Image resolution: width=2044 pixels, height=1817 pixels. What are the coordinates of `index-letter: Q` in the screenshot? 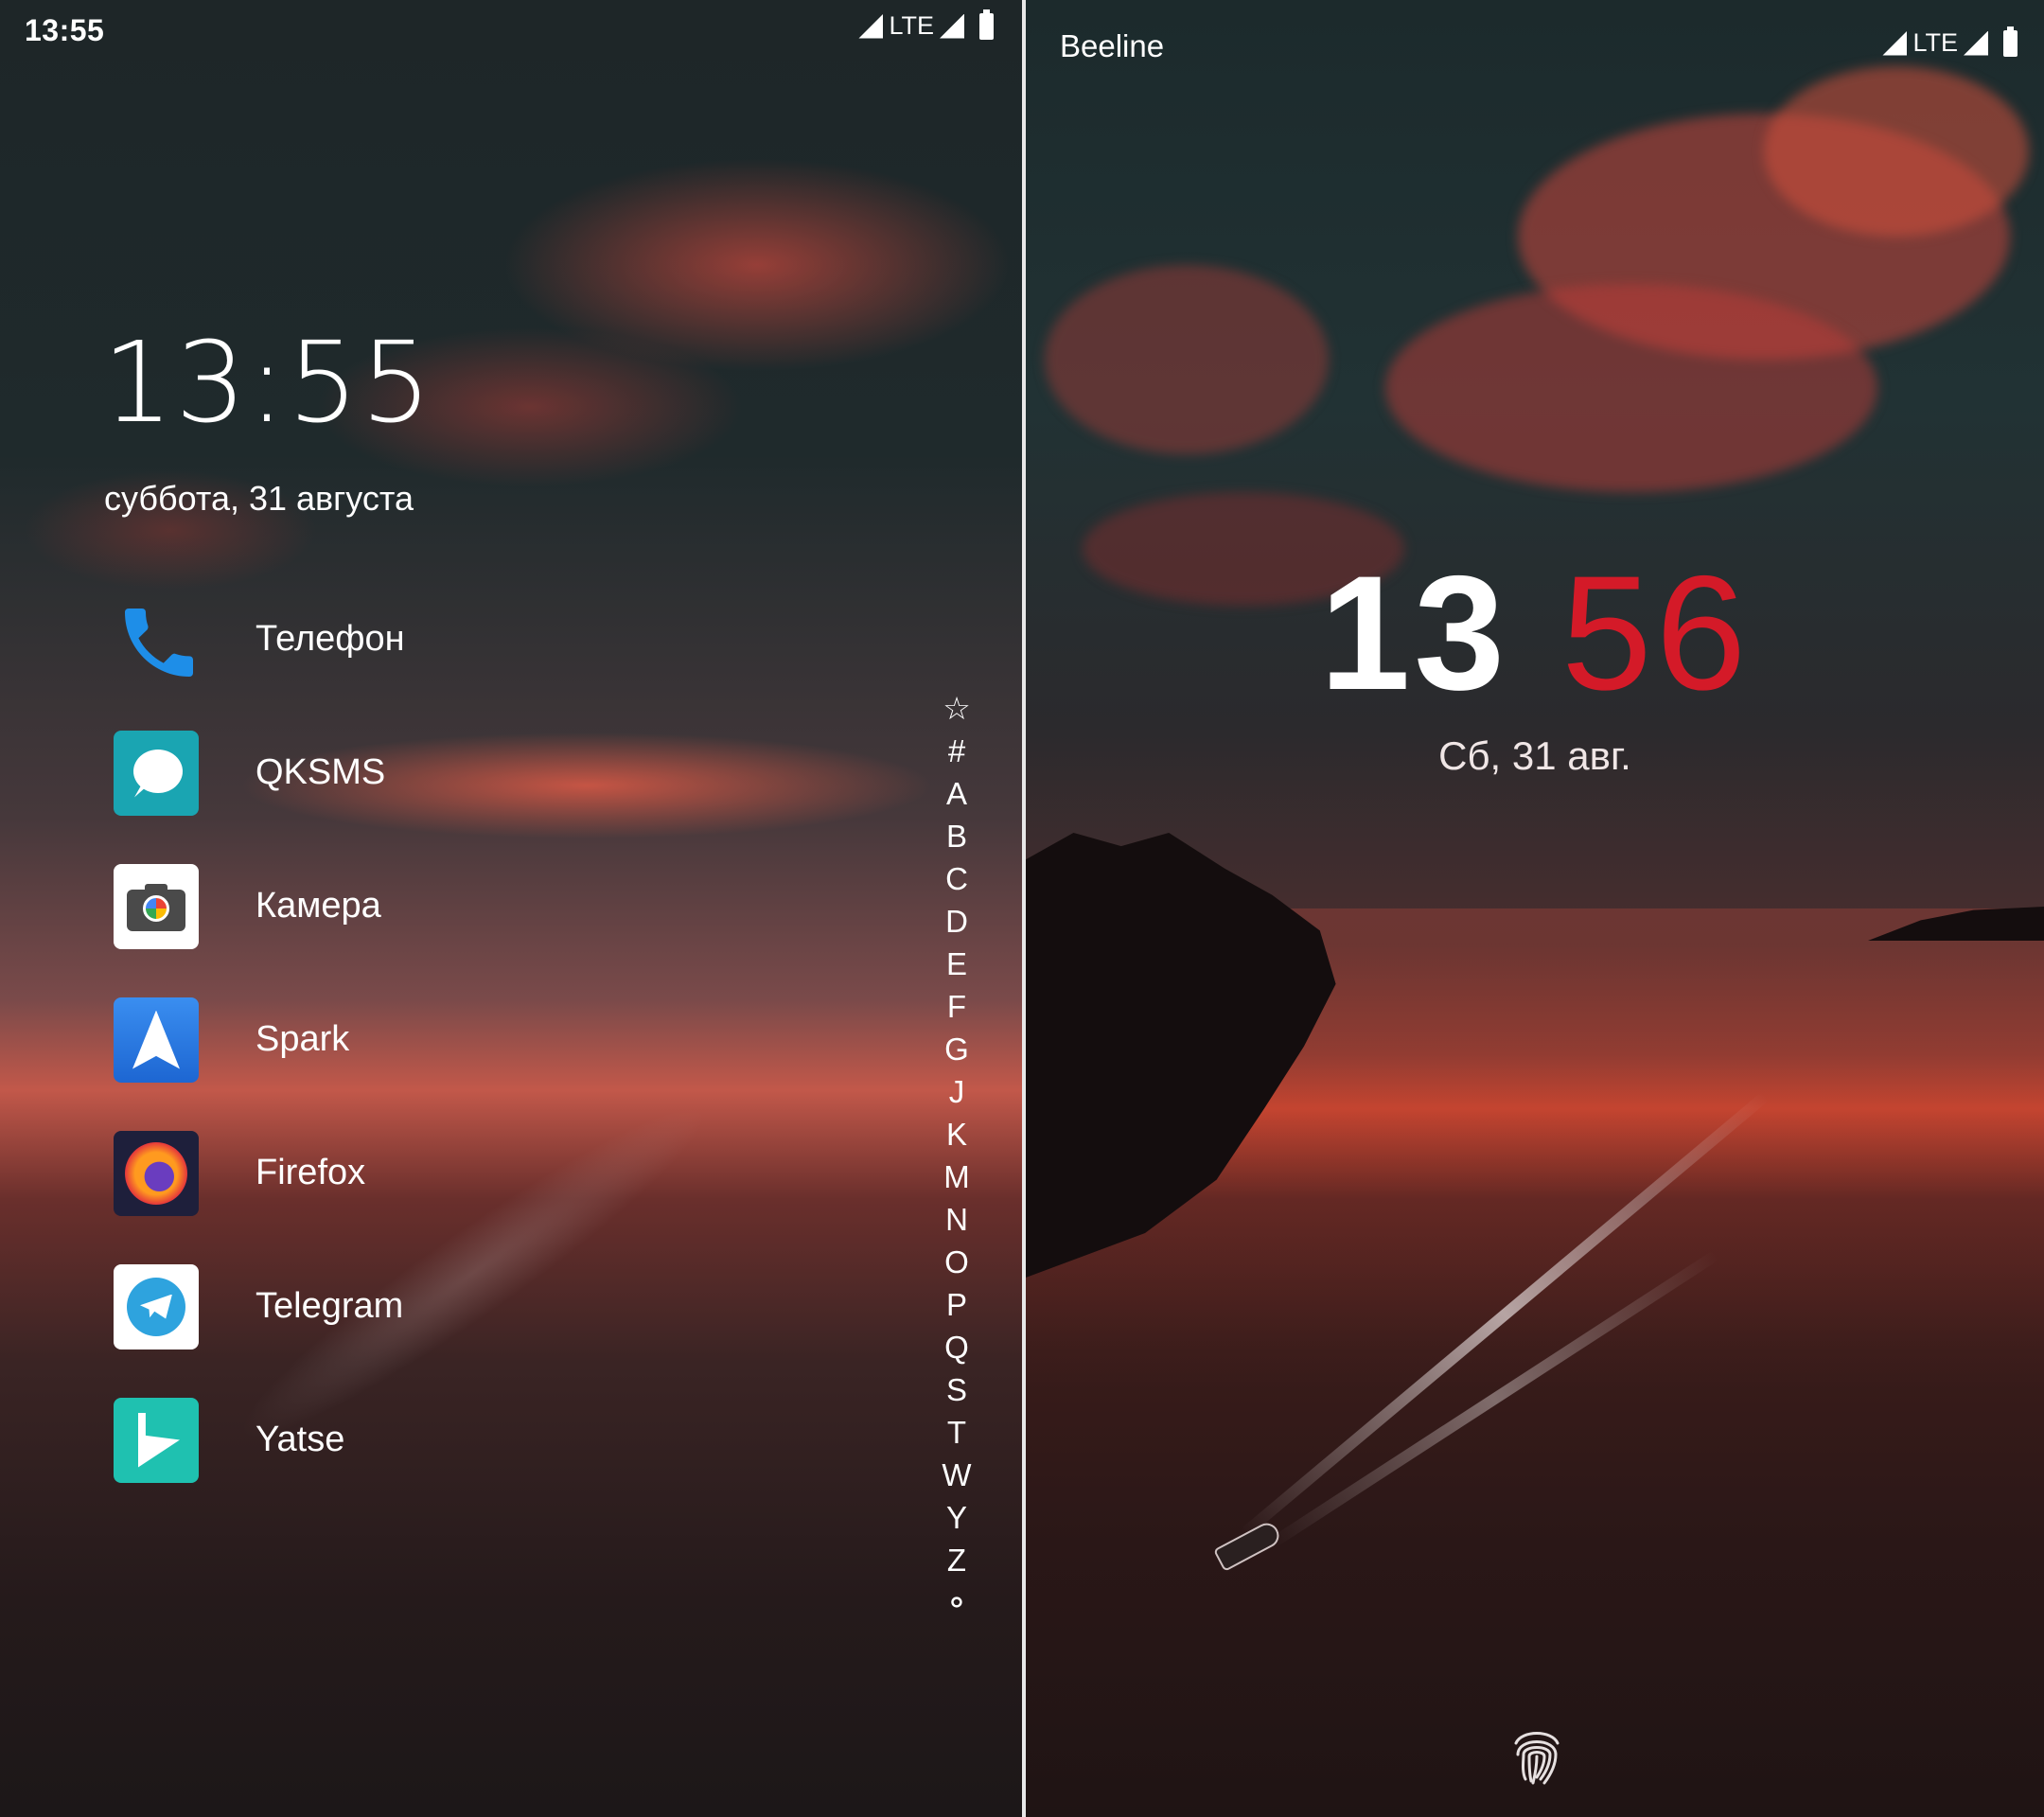 It's located at (957, 1347).